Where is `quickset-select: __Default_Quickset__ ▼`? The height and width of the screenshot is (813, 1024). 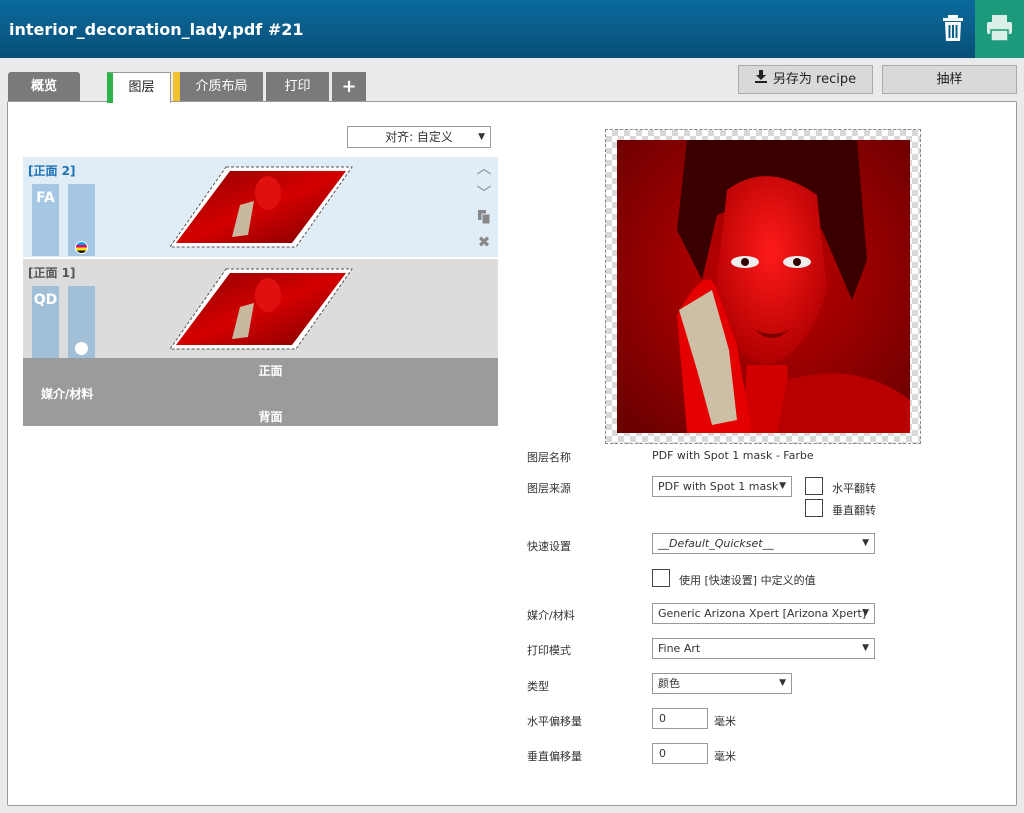
quickset-select: __Default_Quickset__ ▼ is located at coordinates (763, 543).